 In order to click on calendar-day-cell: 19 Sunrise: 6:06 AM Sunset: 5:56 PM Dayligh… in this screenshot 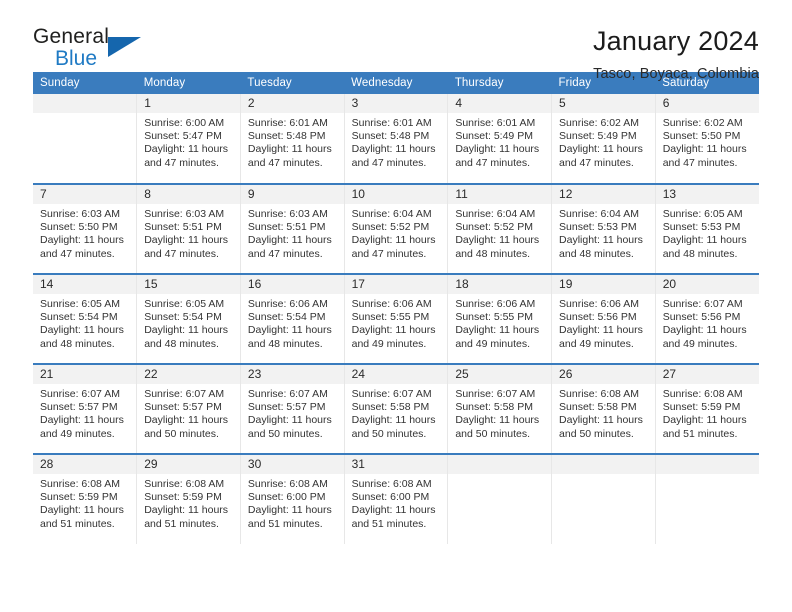, I will do `click(603, 318)`.